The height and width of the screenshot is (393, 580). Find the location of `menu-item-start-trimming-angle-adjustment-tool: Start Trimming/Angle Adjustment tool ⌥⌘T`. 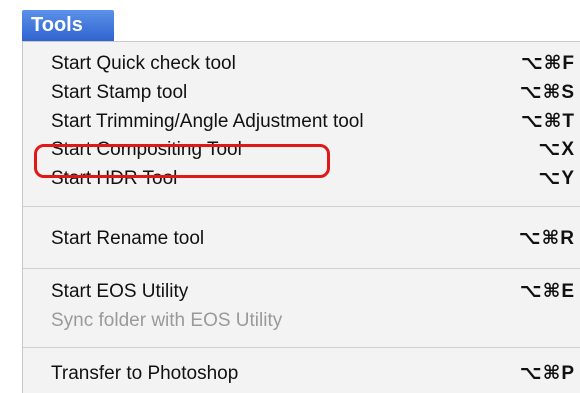

menu-item-start-trimming-angle-adjustment-tool: Start Trimming/Angle Adjustment tool ⌥⌘T is located at coordinates (312, 122).